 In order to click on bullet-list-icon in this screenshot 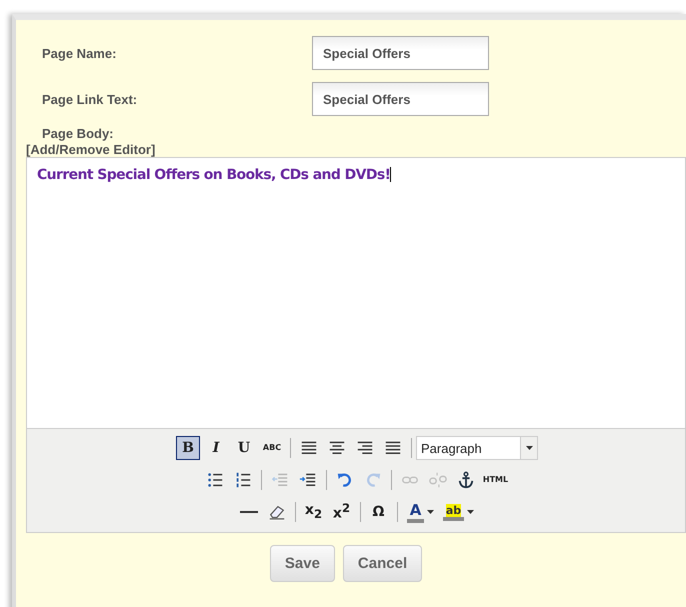, I will do `click(215, 480)`.